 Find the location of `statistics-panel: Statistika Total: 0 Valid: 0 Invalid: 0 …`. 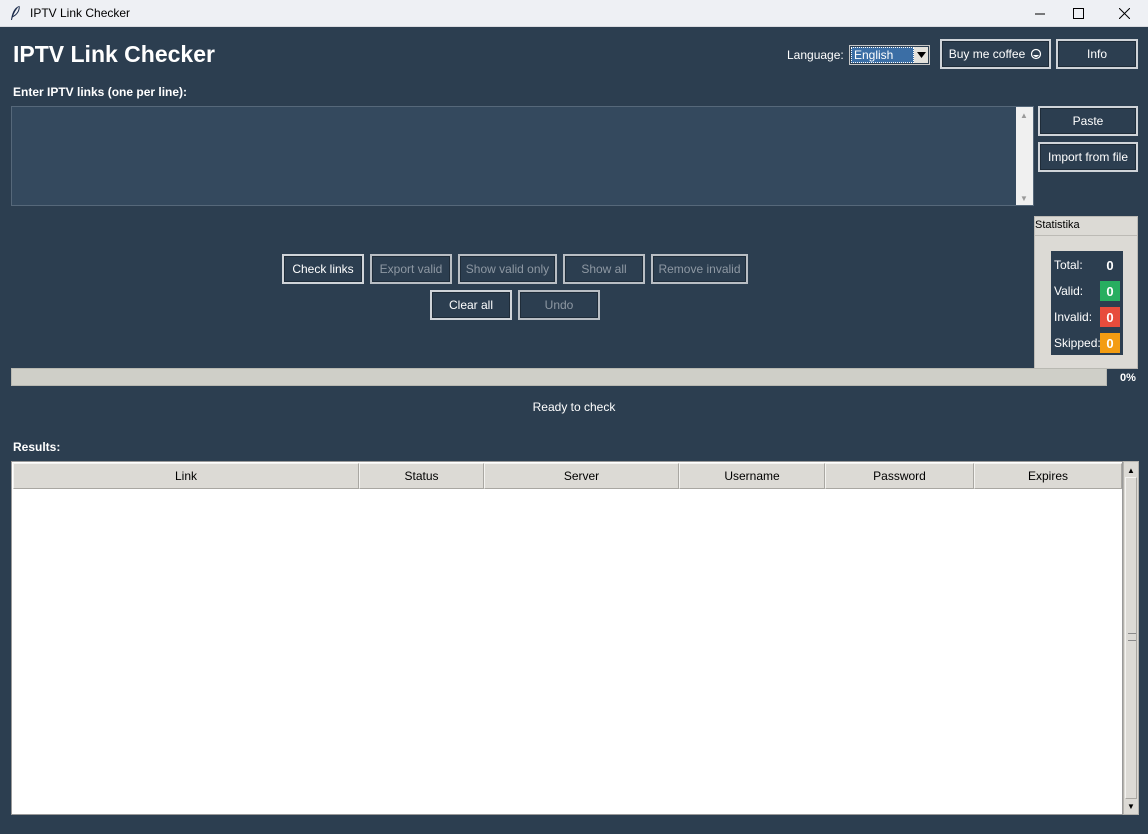

statistics-panel: Statistika Total: 0 Valid: 0 Invalid: 0 … is located at coordinates (1086, 292).